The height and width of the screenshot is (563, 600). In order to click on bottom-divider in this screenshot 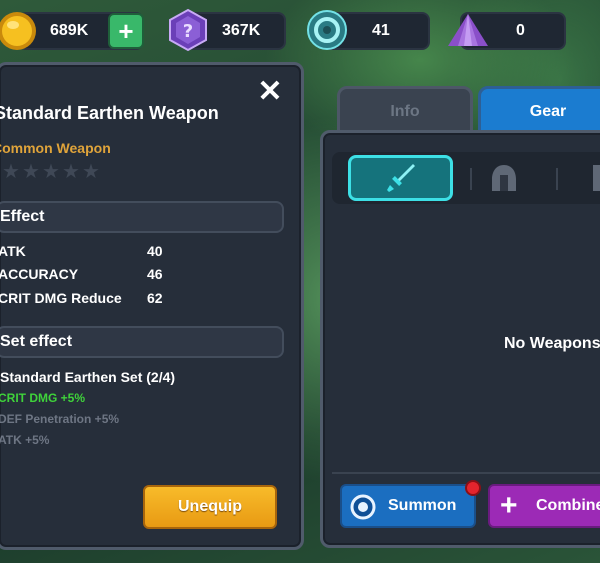, I will do `click(466, 473)`.